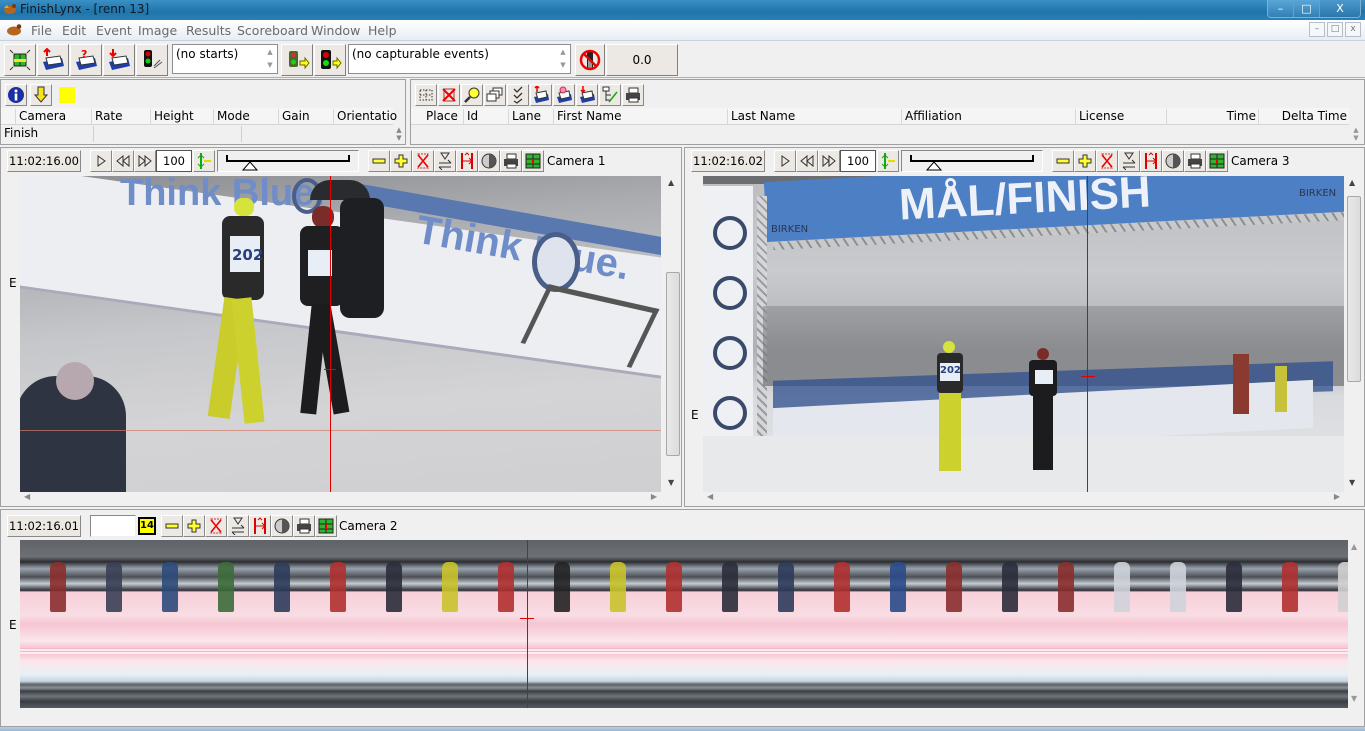 This screenshot has height=731, width=1365. I want to click on check-button, so click(518, 95).